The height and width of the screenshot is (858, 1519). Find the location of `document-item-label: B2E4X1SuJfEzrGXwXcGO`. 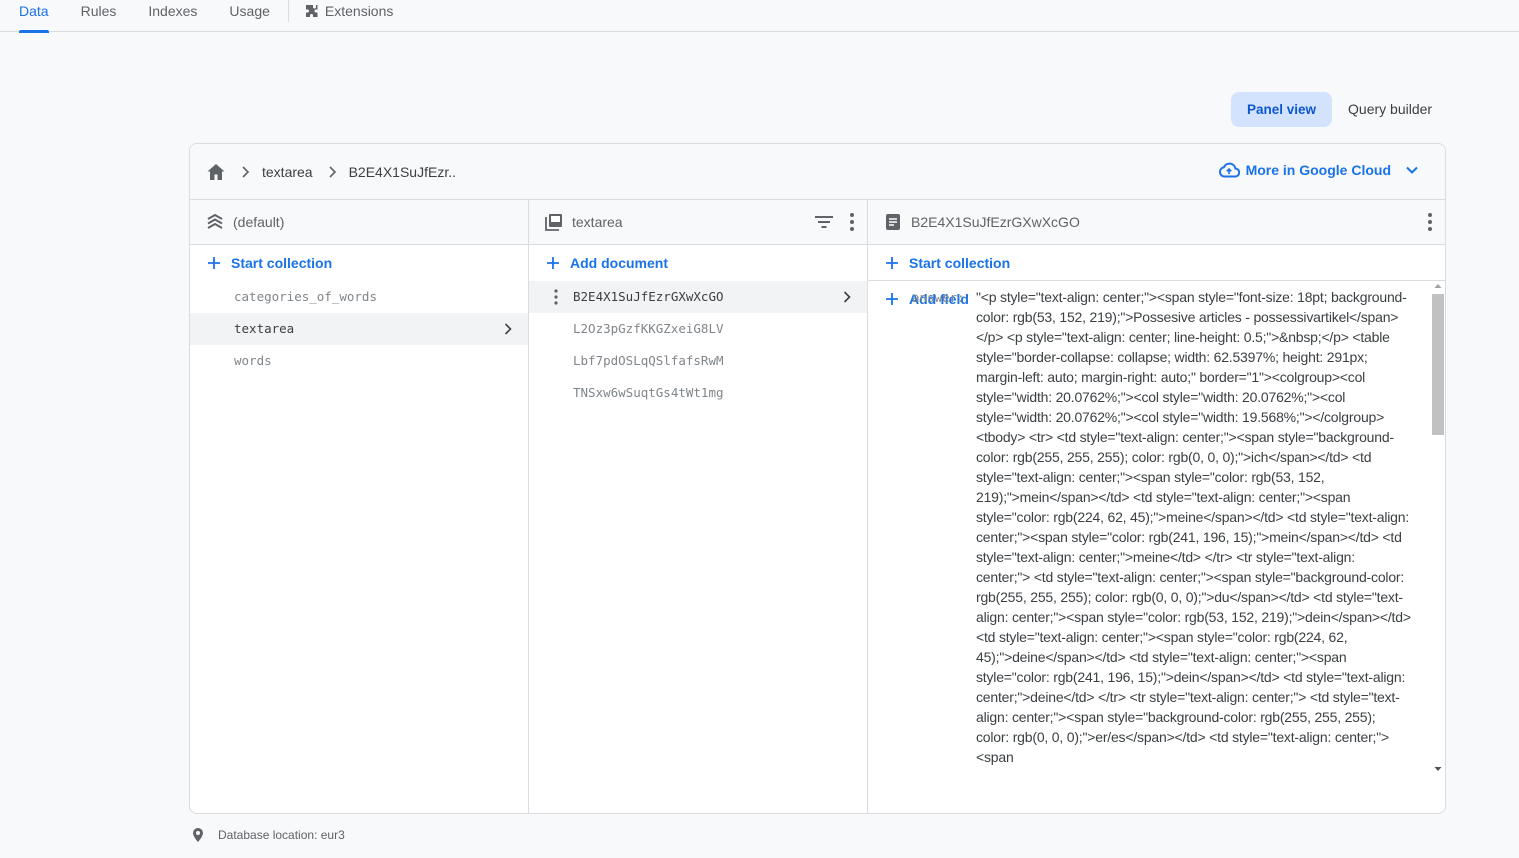

document-item-label: B2E4X1SuJfEzrGXwXcGO is located at coordinates (648, 296).